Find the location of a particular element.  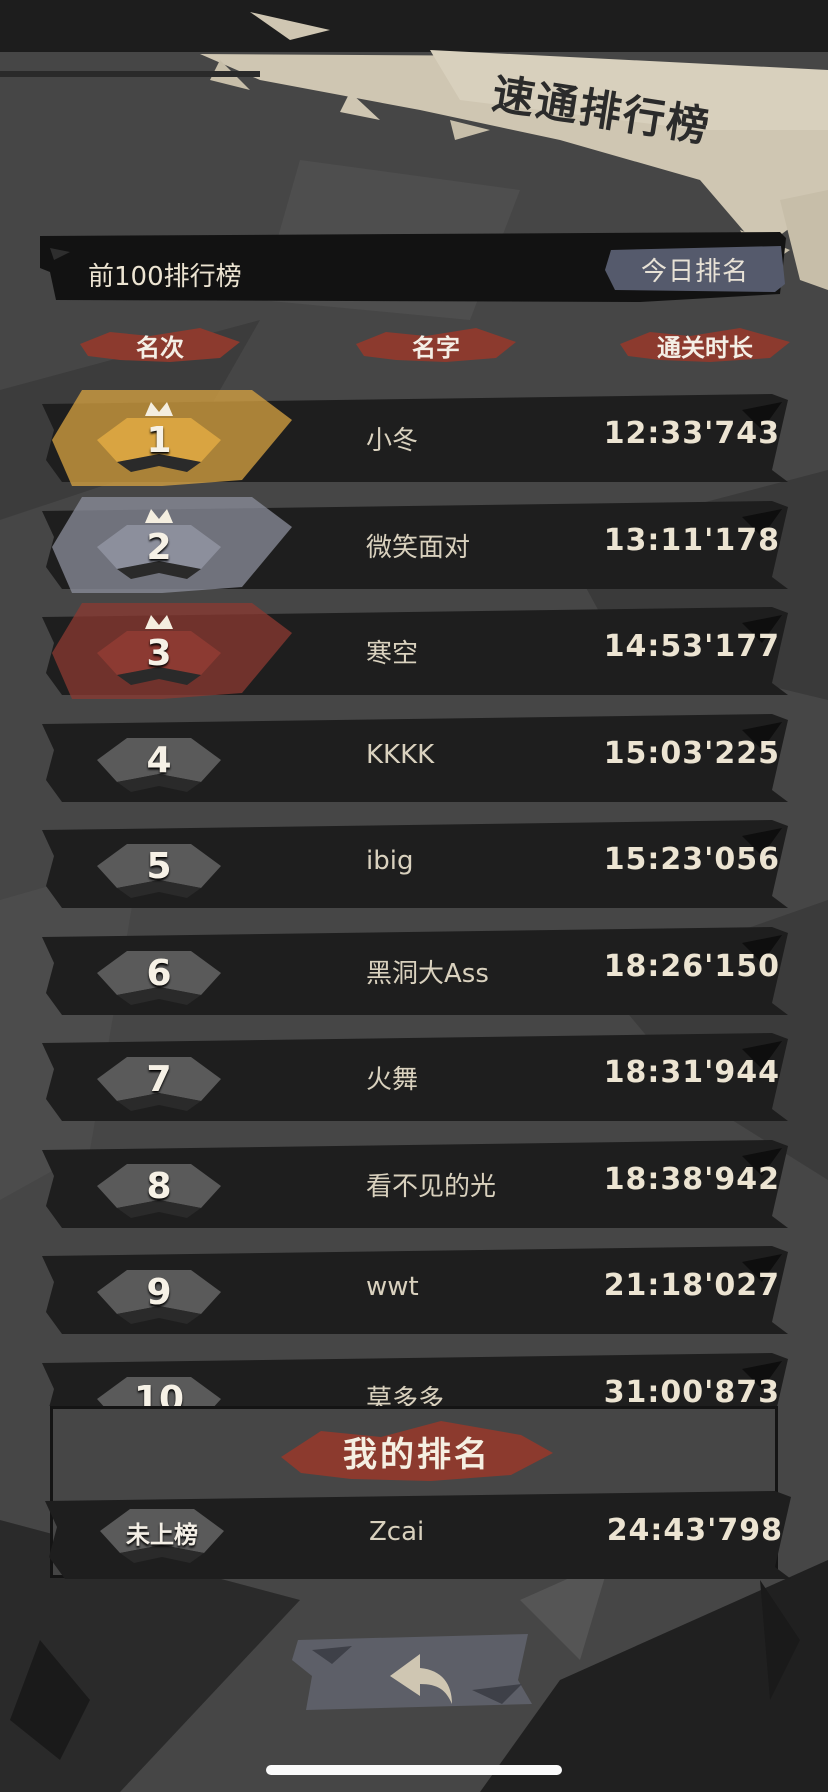

column-header-rank: 名次 is located at coordinates (160, 345).